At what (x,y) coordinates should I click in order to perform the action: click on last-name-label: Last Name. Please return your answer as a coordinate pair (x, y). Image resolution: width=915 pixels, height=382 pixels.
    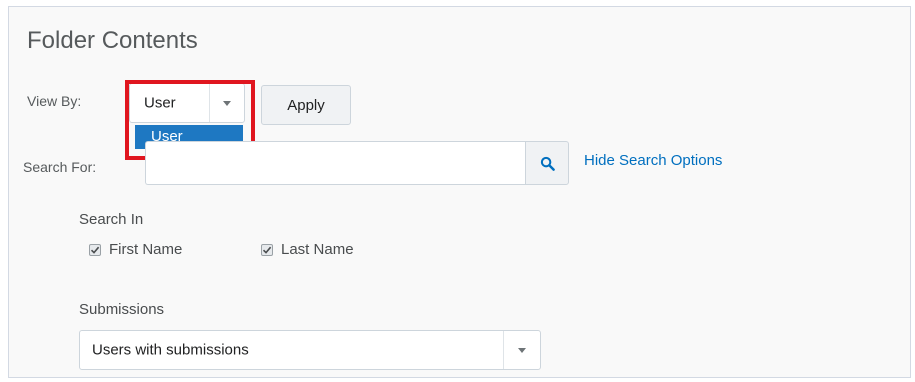
    Looking at the image, I should click on (317, 249).